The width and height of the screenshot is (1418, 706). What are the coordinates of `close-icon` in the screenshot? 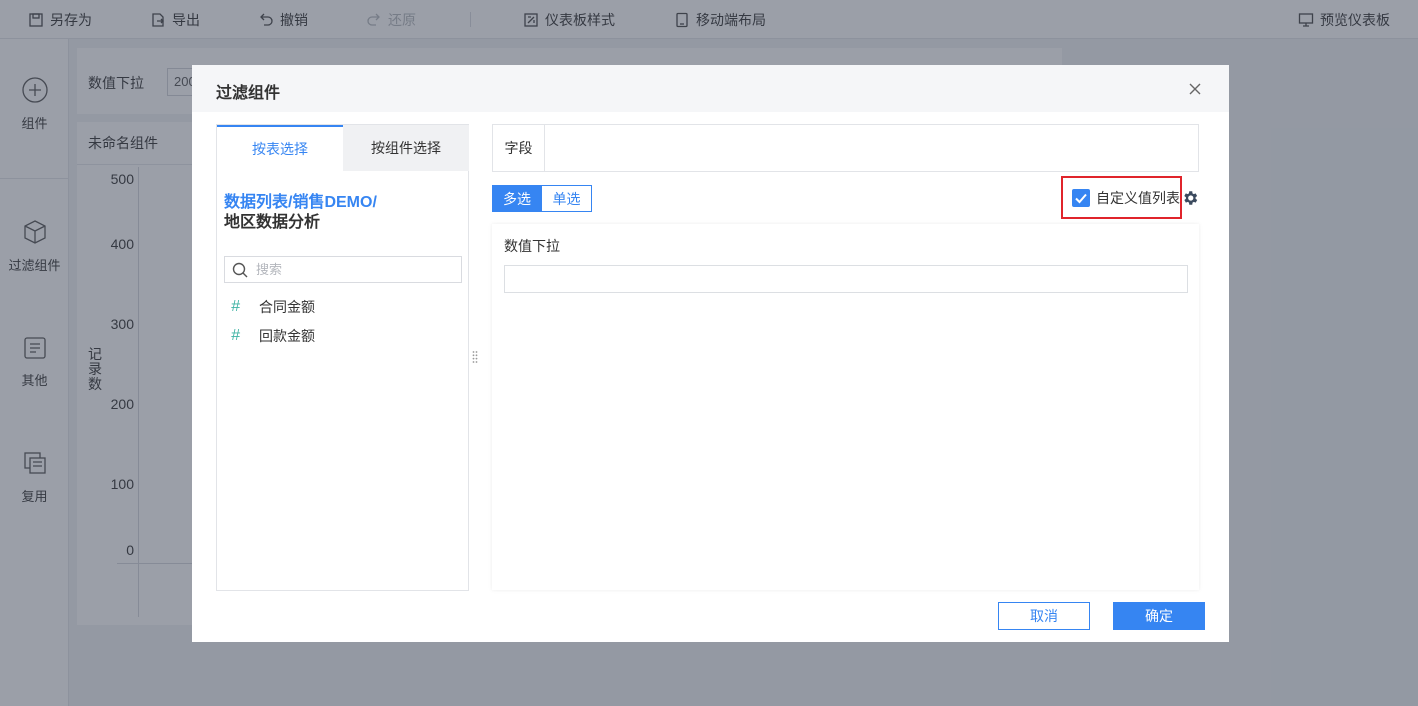 It's located at (1195, 89).